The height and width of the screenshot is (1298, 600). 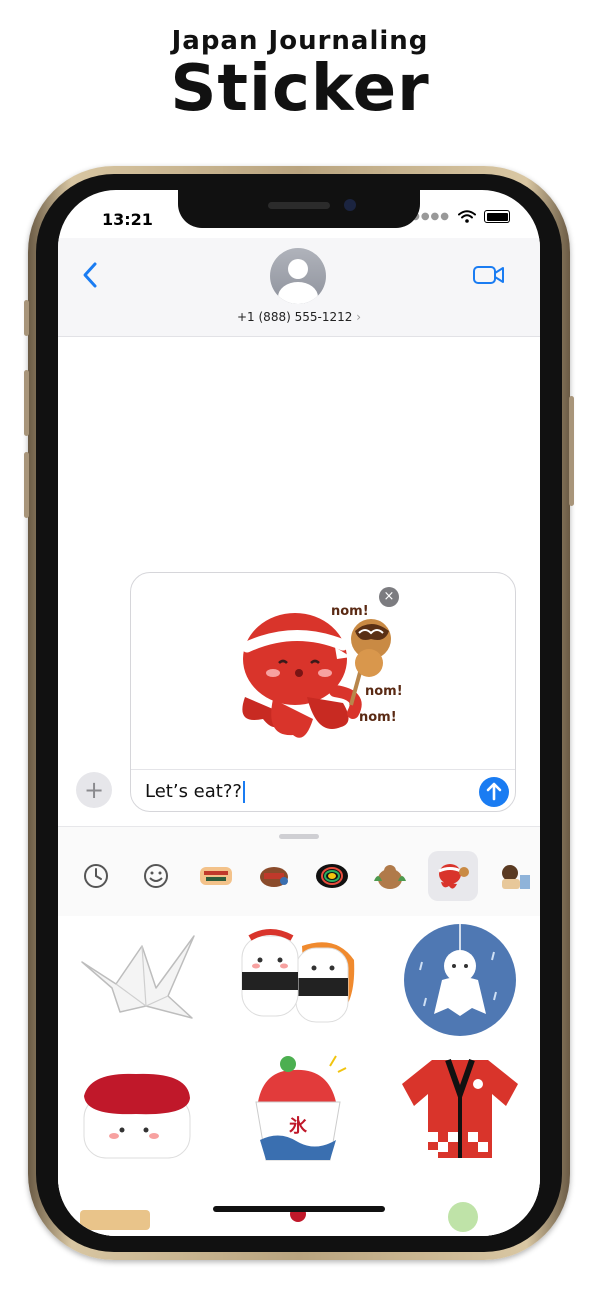 I want to click on partial-sticker-right, so click(x=463, y=1217).